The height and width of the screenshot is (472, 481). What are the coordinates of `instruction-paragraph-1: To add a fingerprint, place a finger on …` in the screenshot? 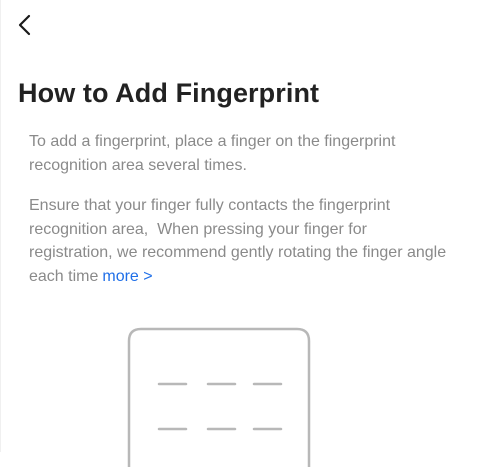 It's located at (214, 153).